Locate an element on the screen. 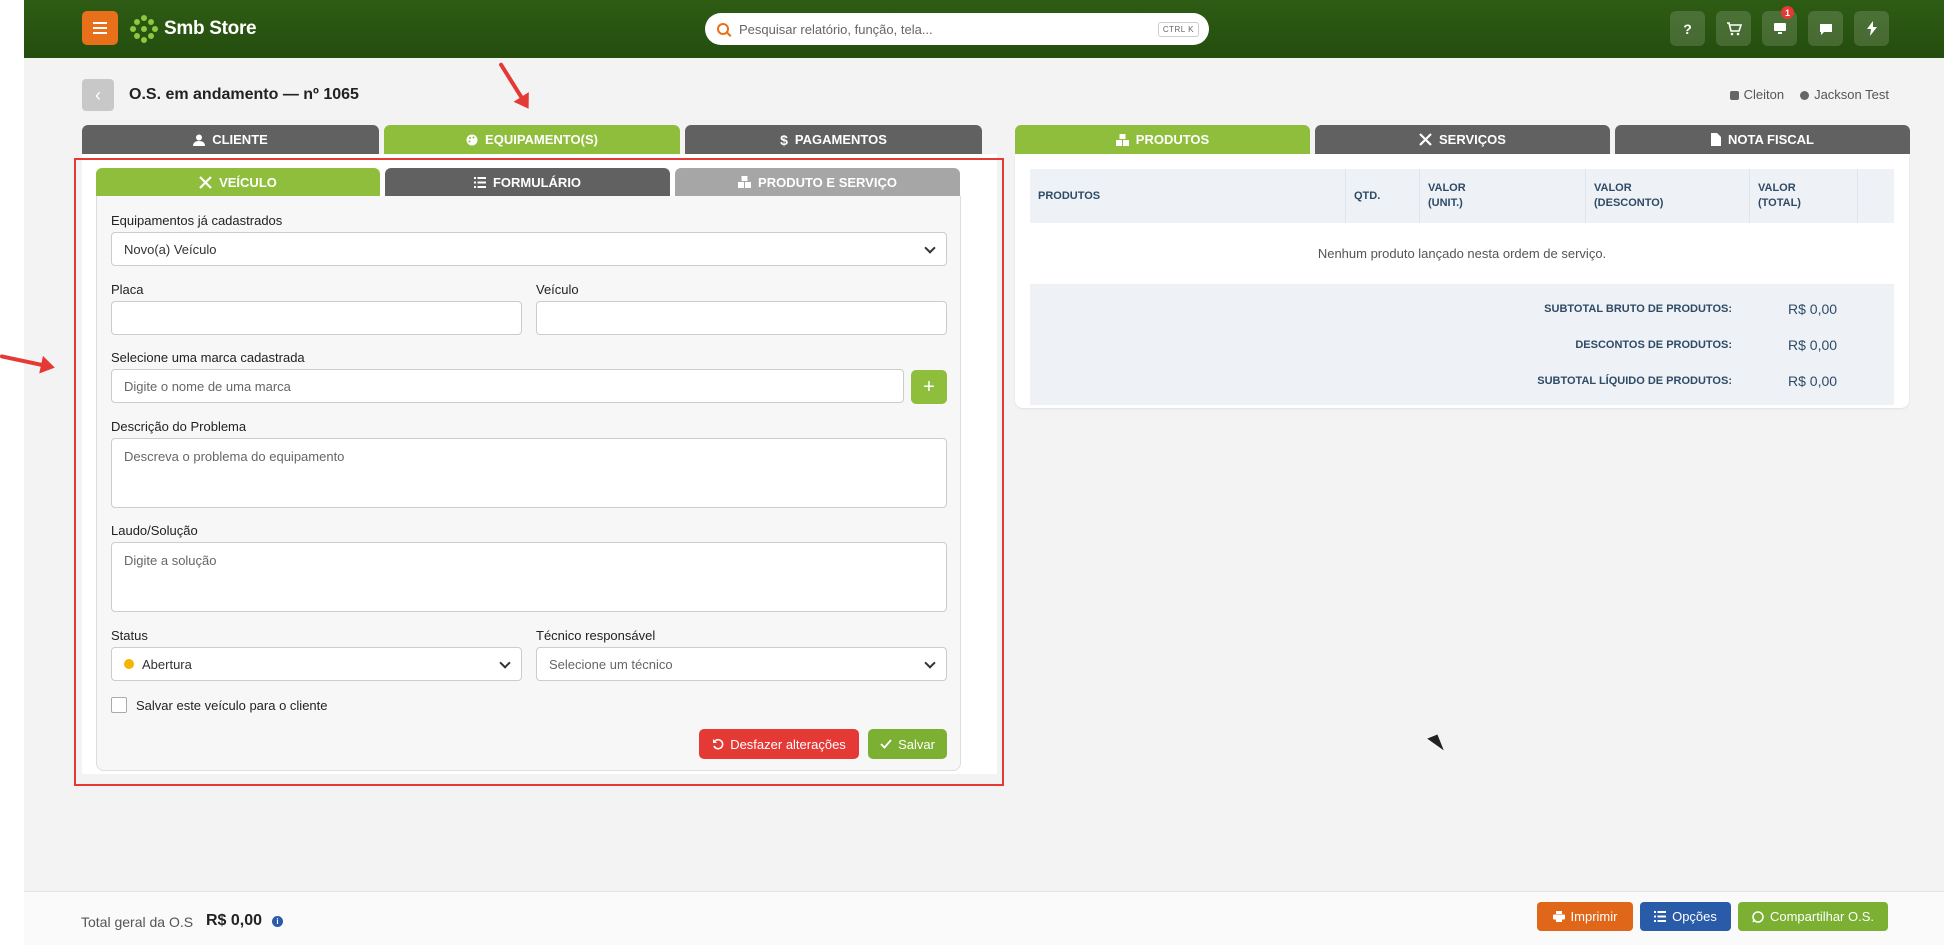  total-row: SUBTOTAL LÍQUIDO DE PRODUTOS: R$ 0,00 is located at coordinates (1462, 381).